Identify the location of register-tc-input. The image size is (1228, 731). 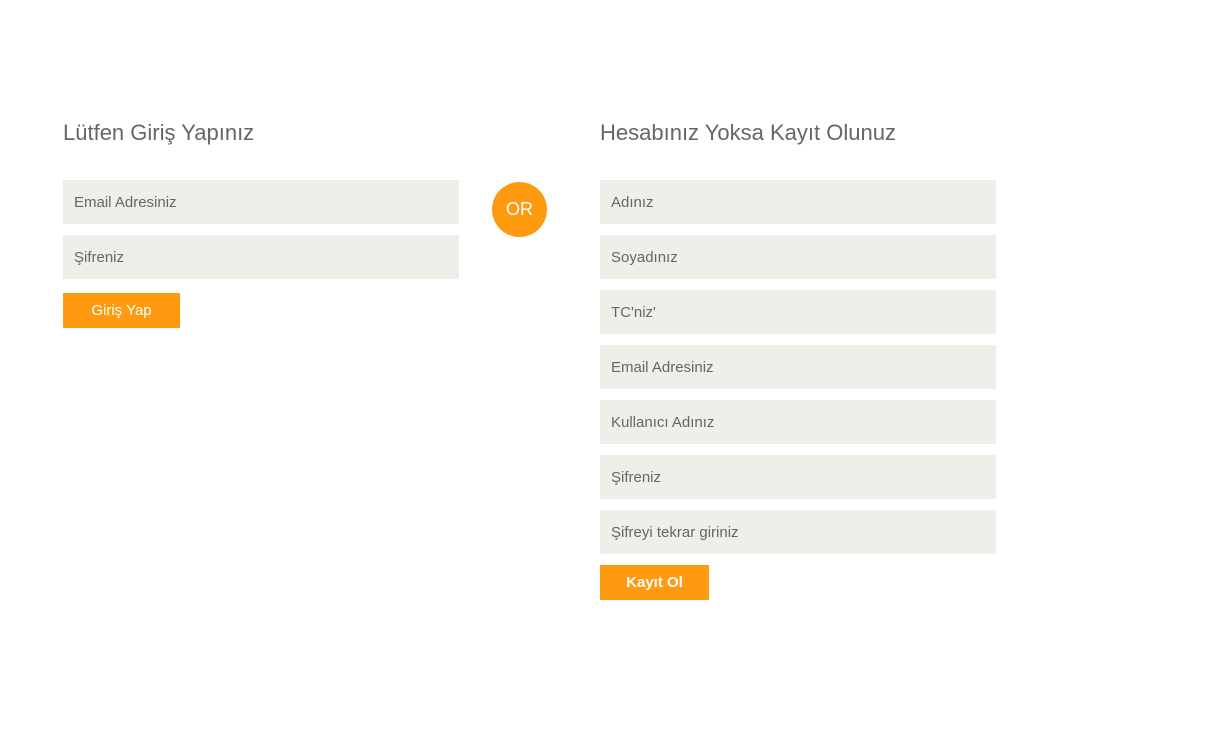
(798, 312).